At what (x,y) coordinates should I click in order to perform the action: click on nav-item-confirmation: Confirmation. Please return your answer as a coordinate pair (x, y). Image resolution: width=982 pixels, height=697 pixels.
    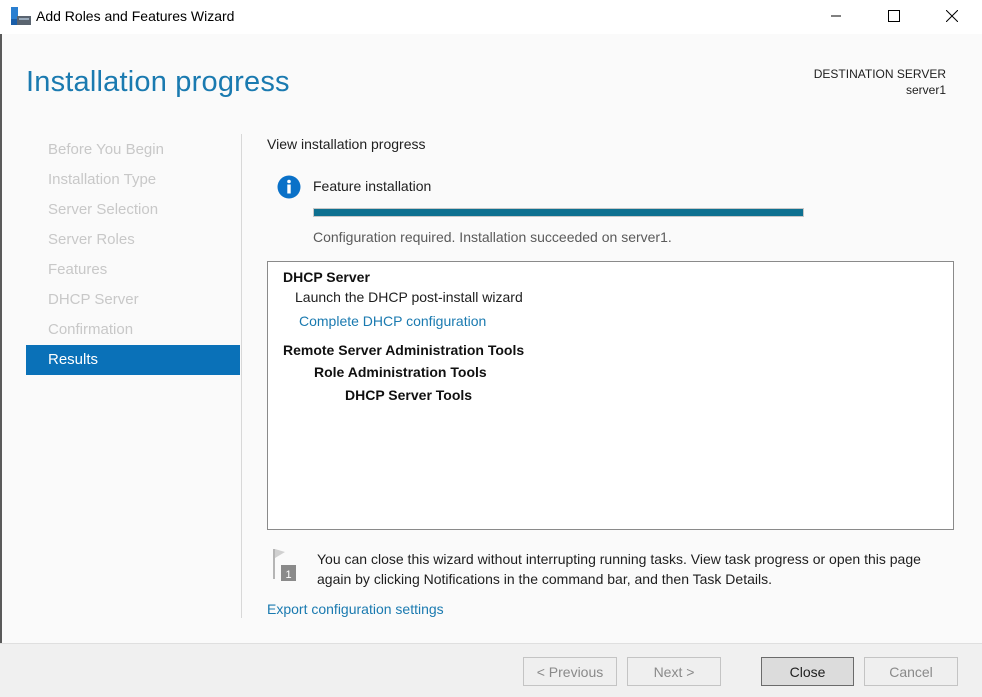
    Looking at the image, I should click on (91, 329).